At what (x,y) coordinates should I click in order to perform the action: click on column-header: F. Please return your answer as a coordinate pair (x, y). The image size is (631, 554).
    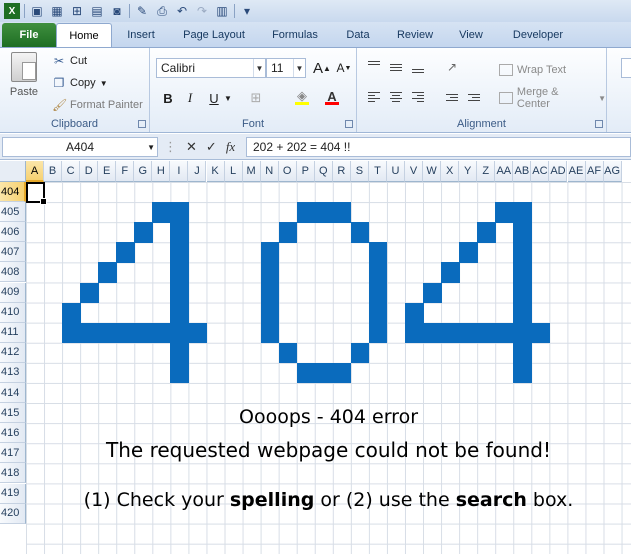
    Looking at the image, I should click on (125, 171).